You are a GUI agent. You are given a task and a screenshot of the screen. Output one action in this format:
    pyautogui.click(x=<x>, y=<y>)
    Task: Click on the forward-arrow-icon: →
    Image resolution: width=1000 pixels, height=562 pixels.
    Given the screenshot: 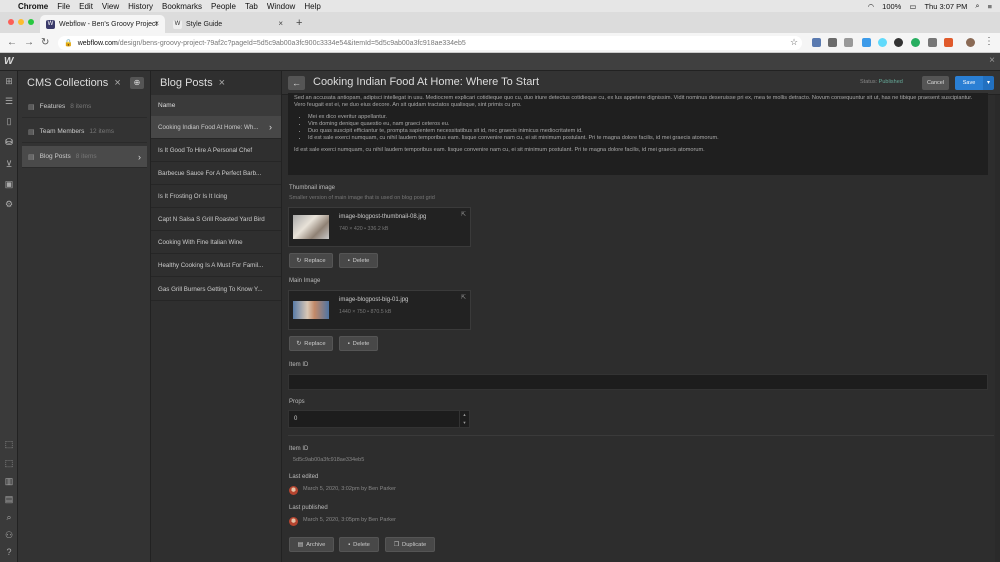 What is the action you would take?
    pyautogui.click(x=29, y=42)
    